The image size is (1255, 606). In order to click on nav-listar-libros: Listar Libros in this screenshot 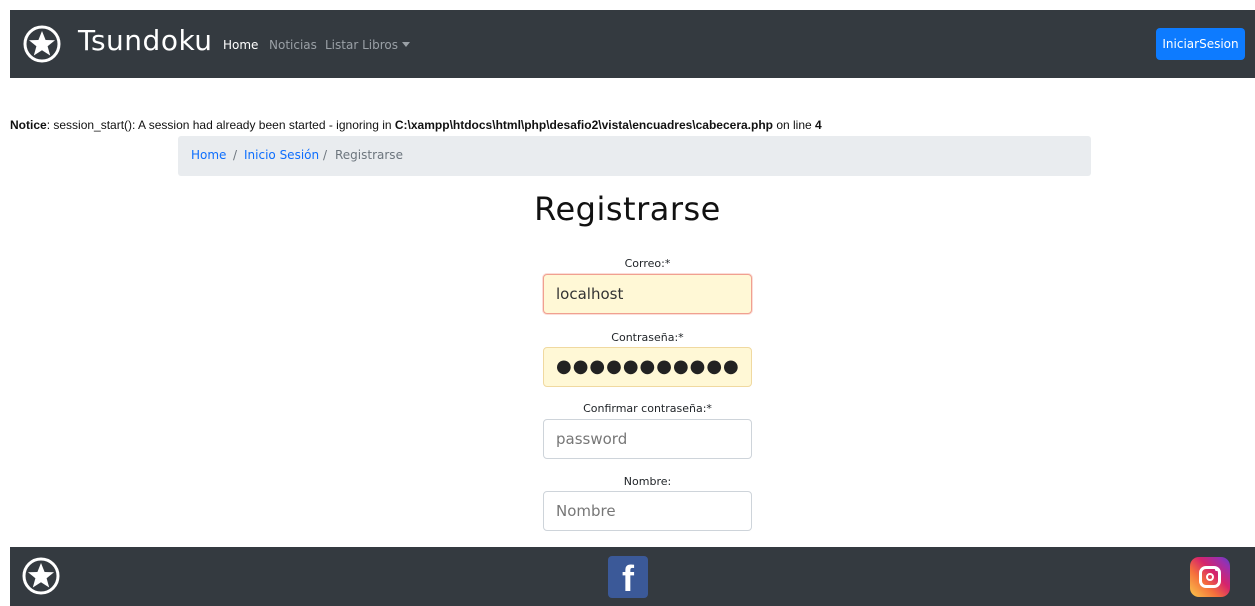, I will do `click(367, 45)`.